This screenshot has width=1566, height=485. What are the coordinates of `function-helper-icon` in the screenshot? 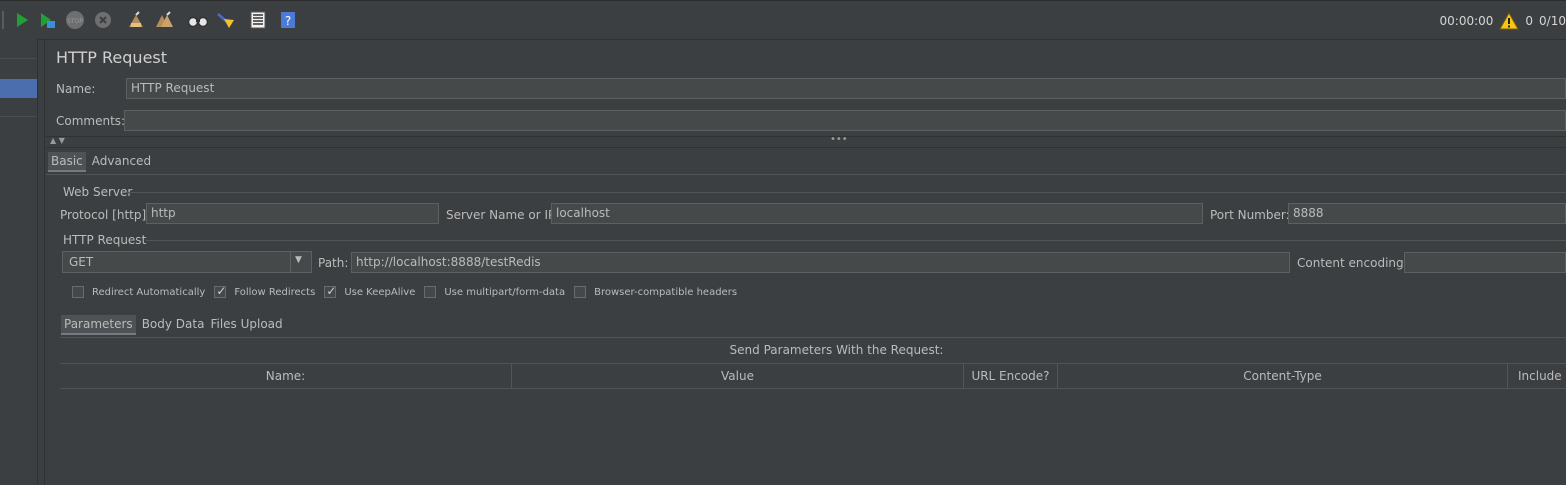 It's located at (258, 20).